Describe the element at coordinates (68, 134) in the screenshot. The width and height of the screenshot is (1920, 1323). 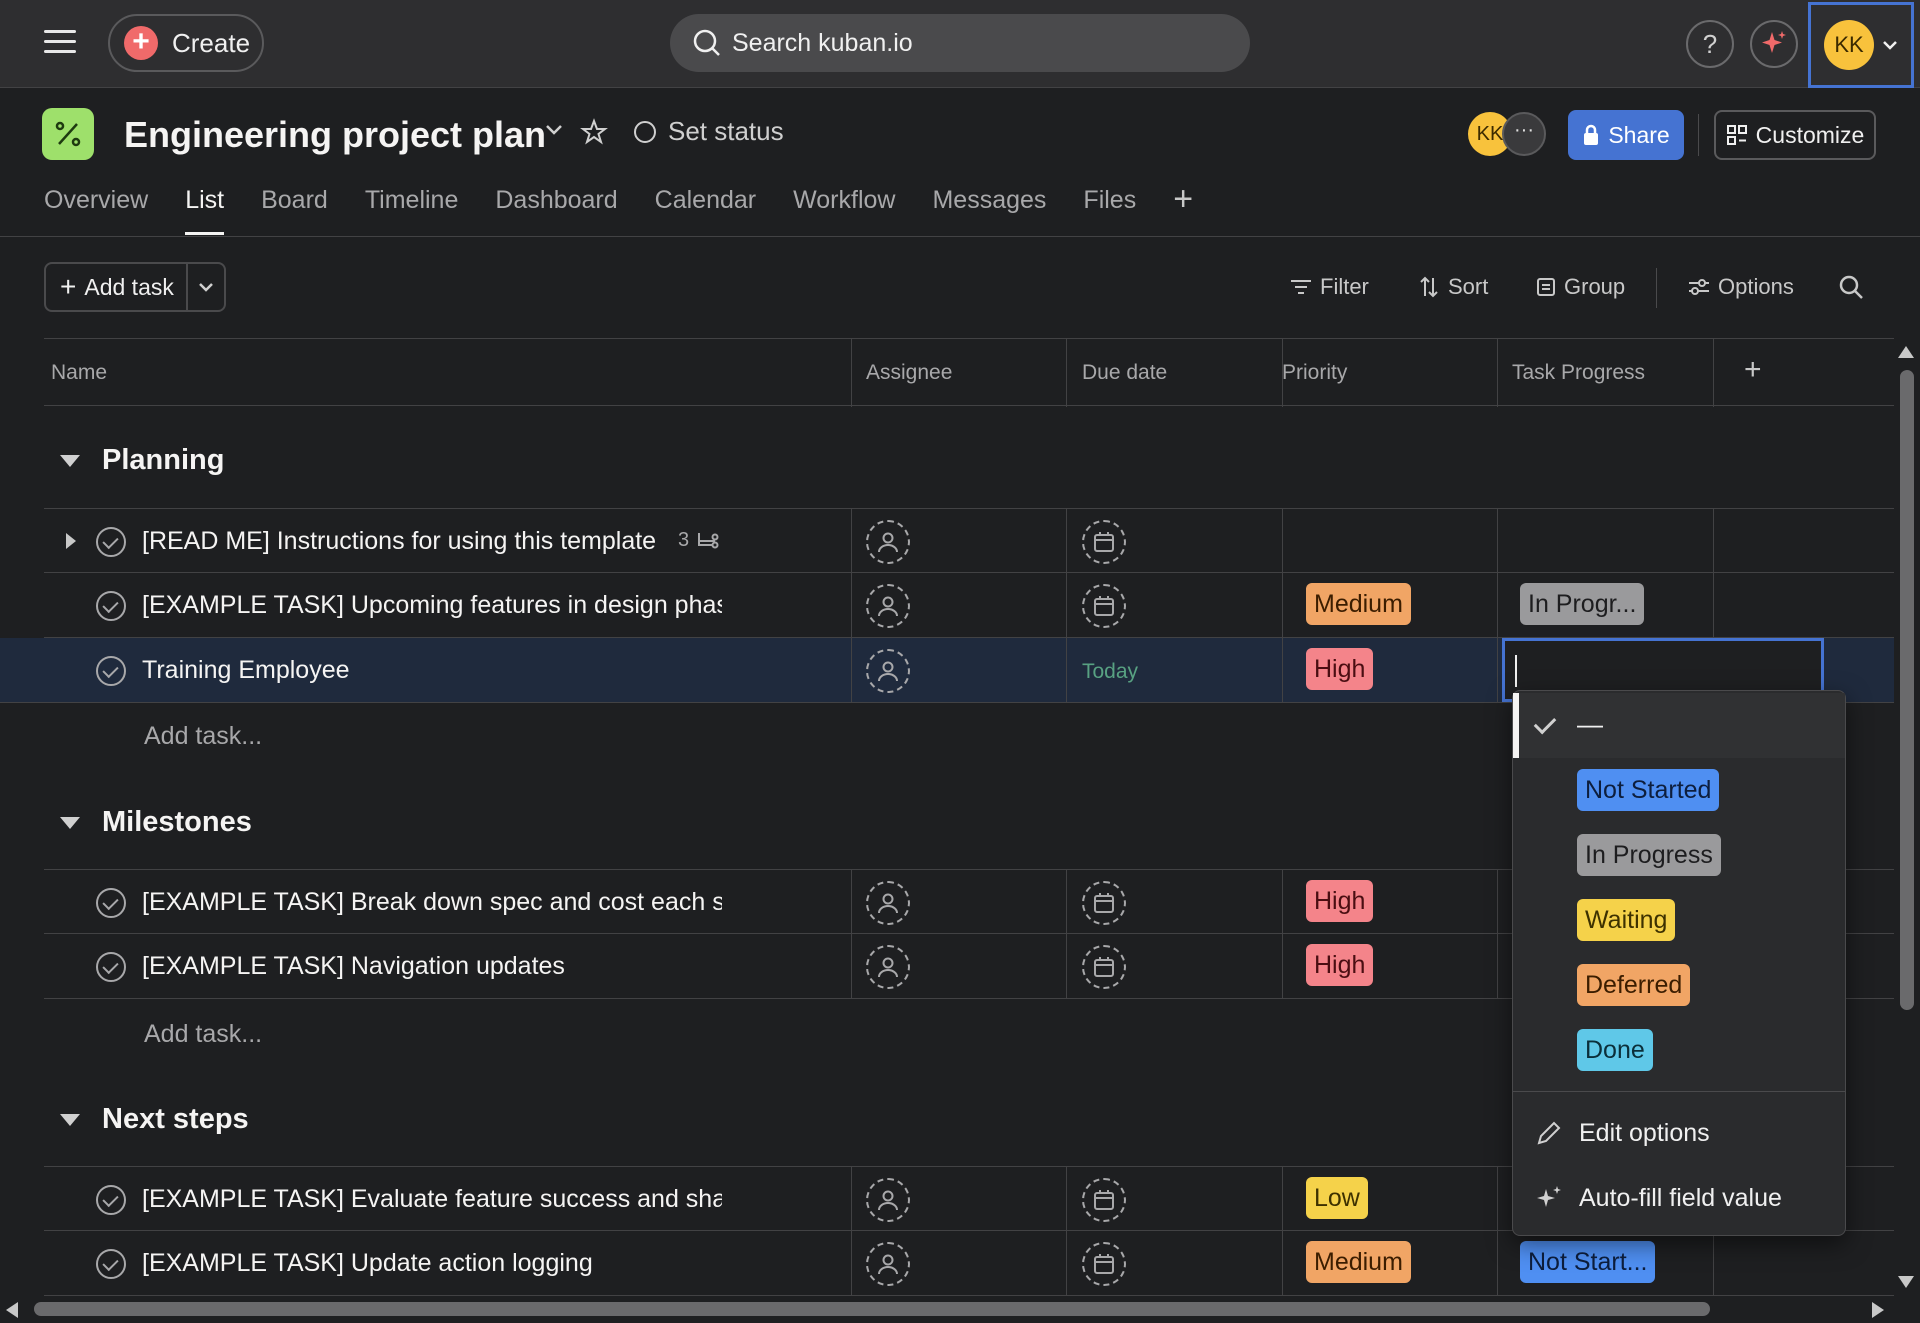
I see `project-icon` at that location.